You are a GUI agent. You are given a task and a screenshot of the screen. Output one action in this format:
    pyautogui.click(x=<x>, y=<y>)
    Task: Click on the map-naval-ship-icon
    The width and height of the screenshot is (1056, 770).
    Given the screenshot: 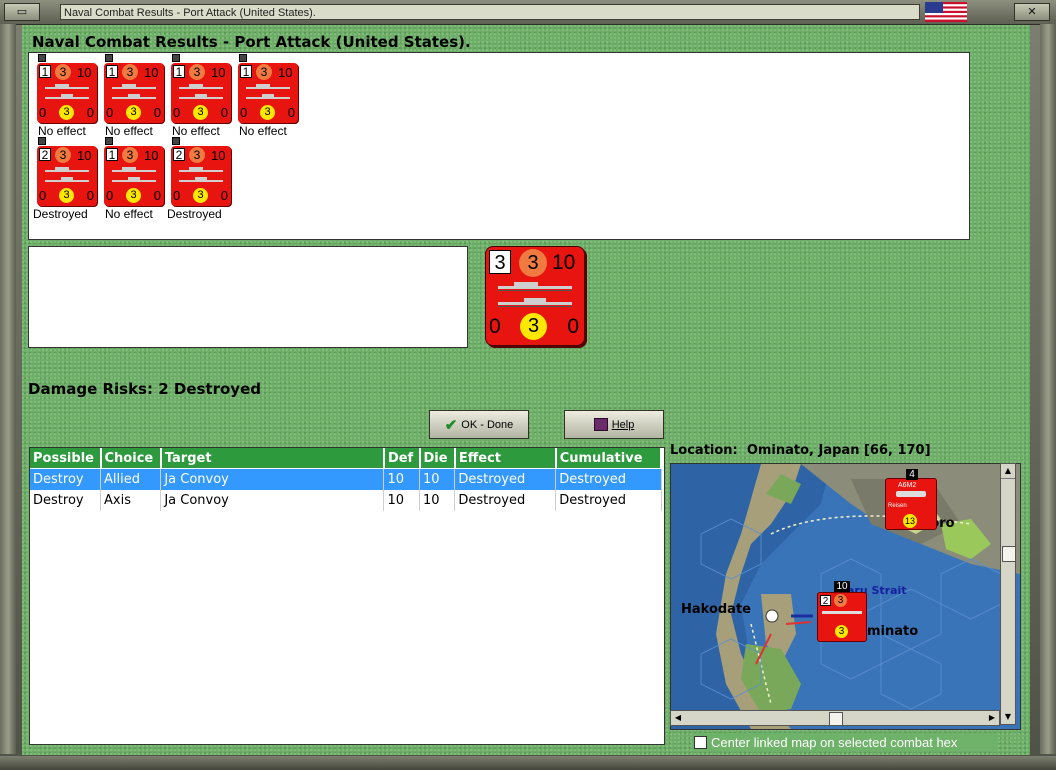 What is the action you would take?
    pyautogui.click(x=842, y=612)
    